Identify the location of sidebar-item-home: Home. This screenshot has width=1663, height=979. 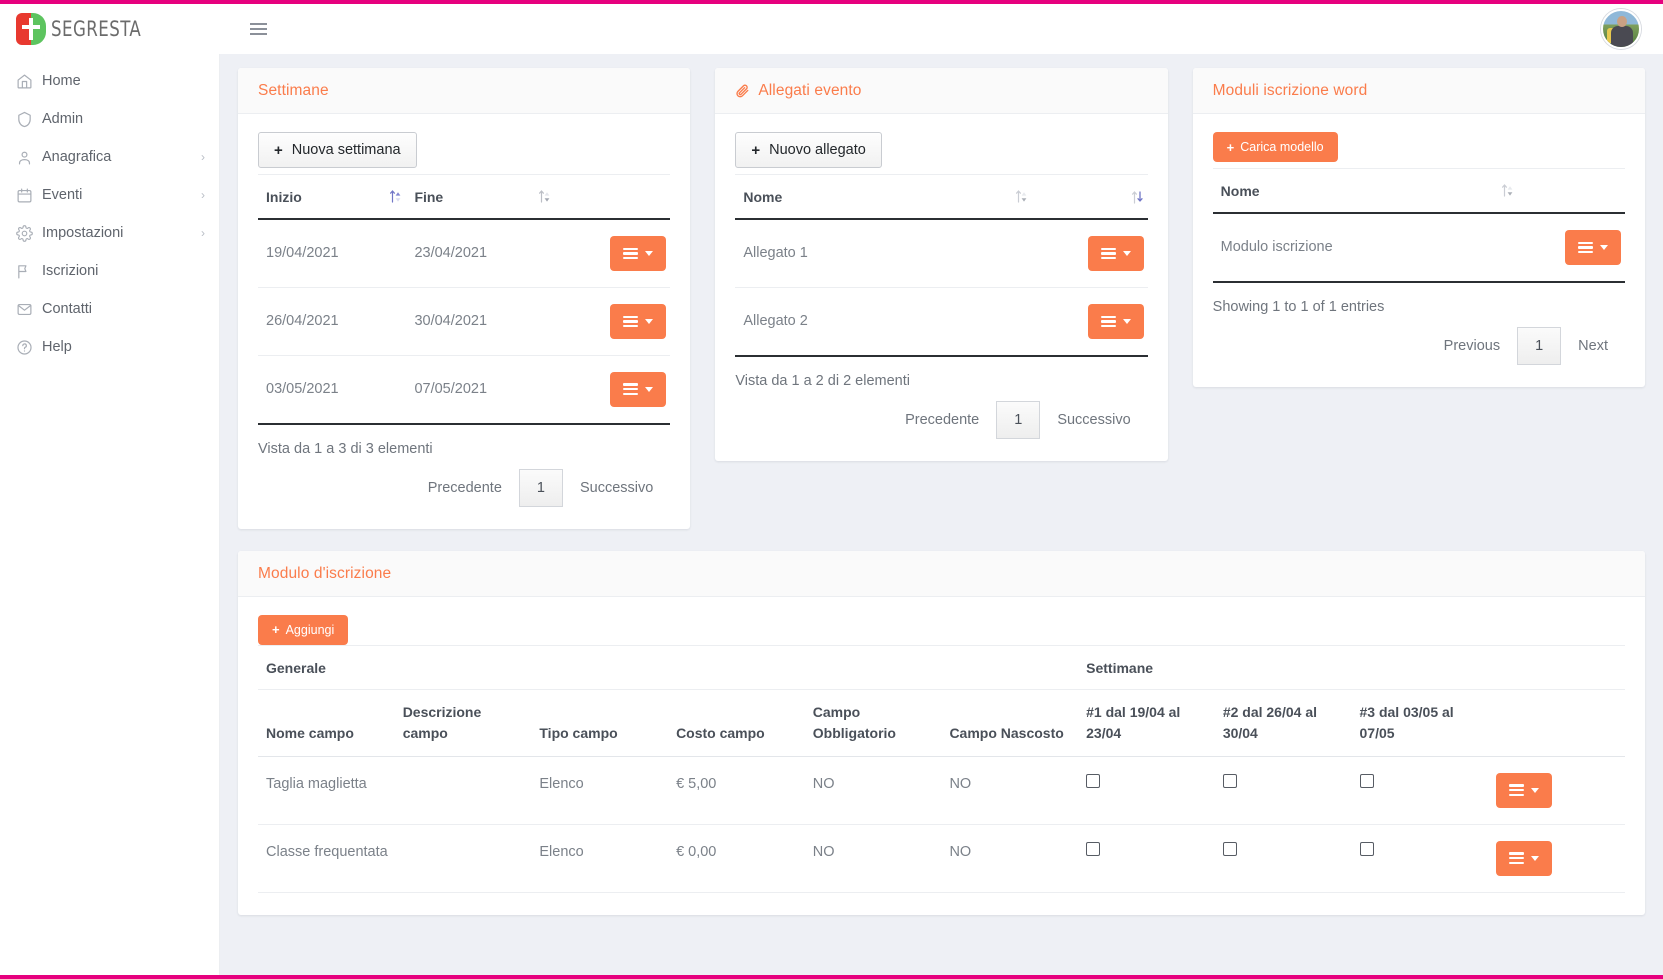
(109, 81).